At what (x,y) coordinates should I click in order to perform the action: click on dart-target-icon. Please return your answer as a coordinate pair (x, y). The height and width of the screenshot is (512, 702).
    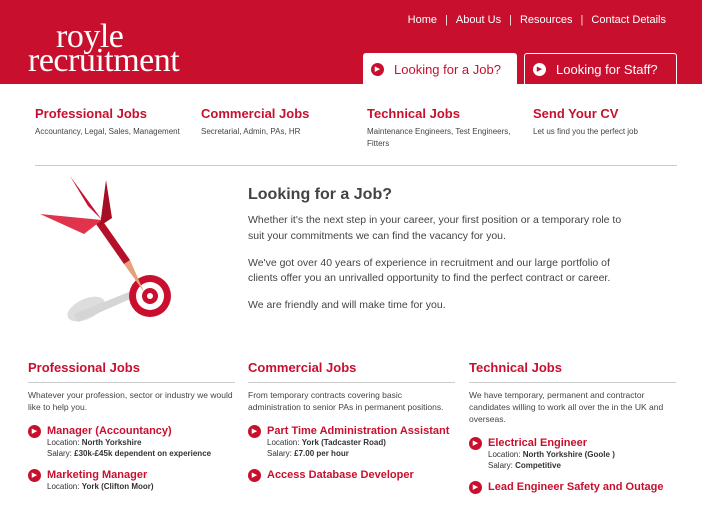
    Looking at the image, I should click on (105, 249).